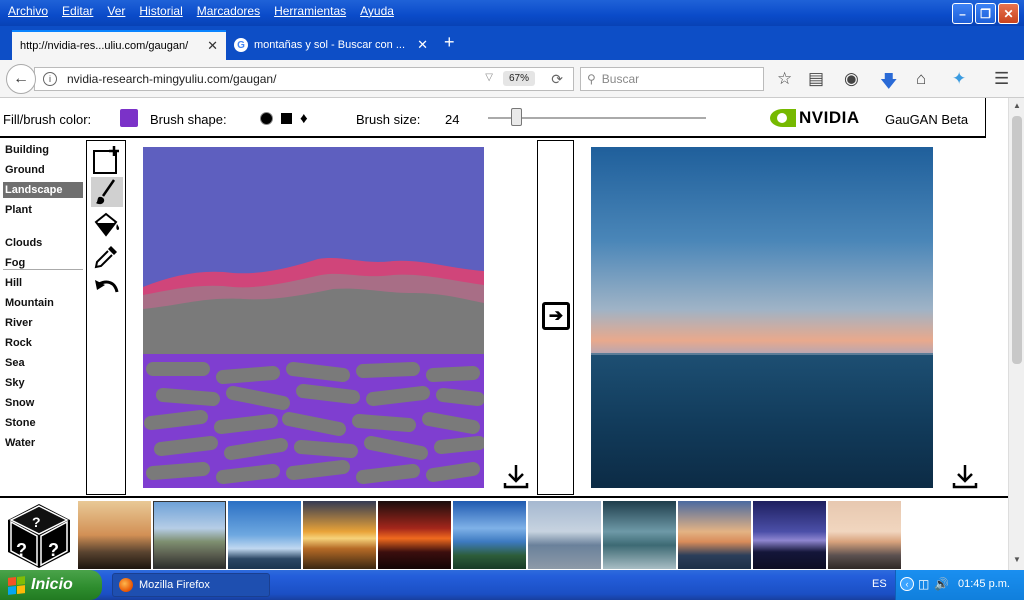 Image resolution: width=1024 pixels, height=600 pixels. I want to click on nvidia-logo: NVIDIA, so click(815, 118).